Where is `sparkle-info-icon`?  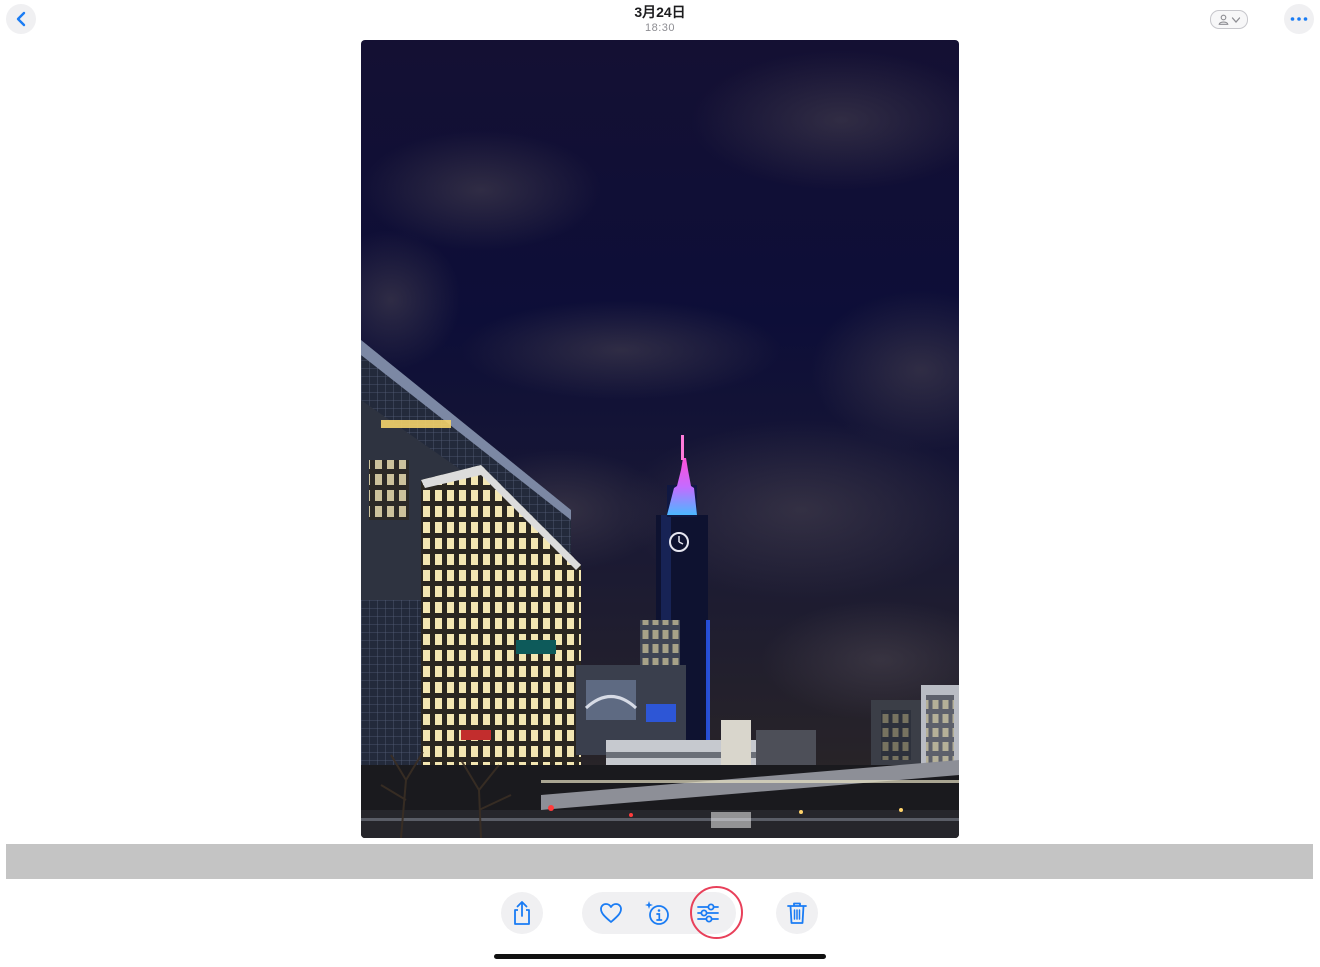 sparkle-info-icon is located at coordinates (657, 913).